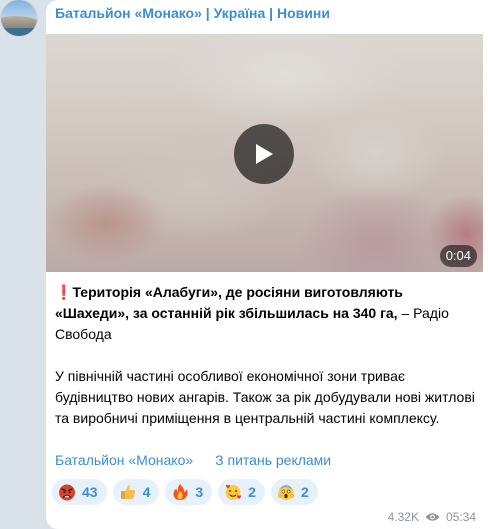  I want to click on ads-link: З питань реклами, so click(273, 460).